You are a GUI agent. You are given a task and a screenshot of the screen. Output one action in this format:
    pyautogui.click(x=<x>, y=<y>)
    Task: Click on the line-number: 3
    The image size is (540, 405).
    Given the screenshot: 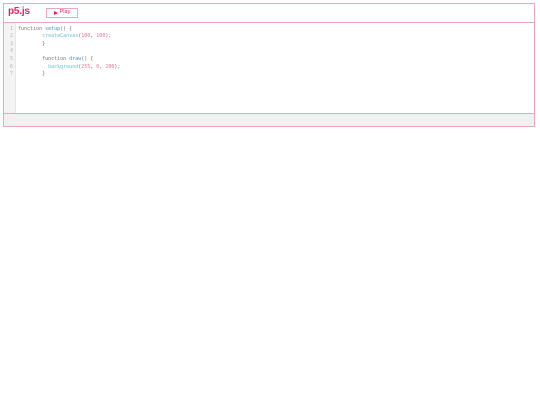 What is the action you would take?
    pyautogui.click(x=11, y=43)
    